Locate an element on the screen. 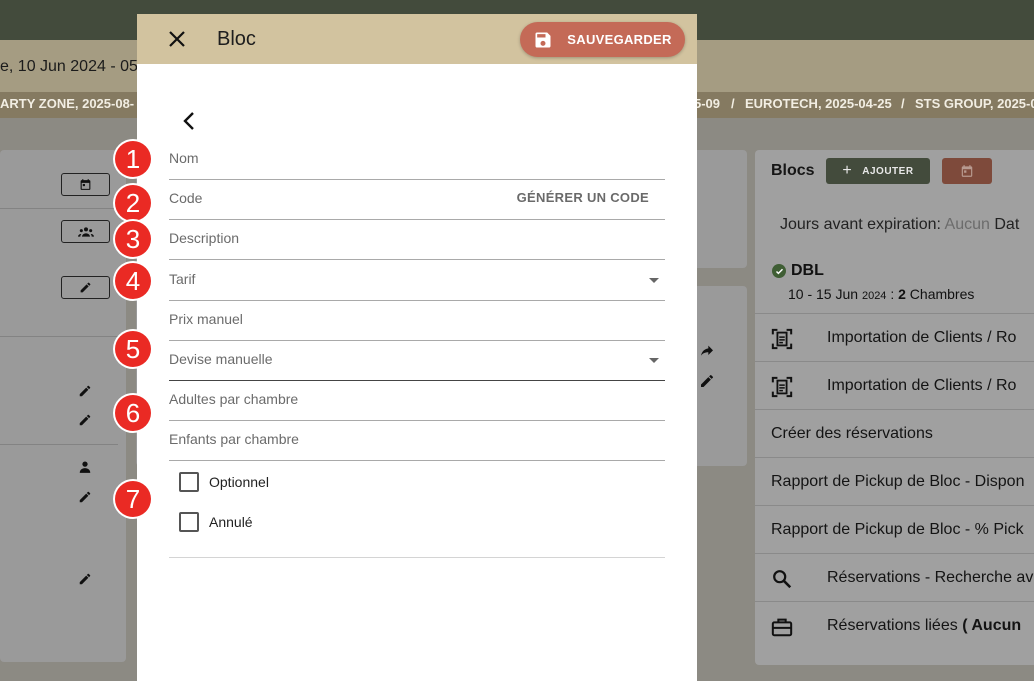 This screenshot has width=1034, height=681. briefcase-icon is located at coordinates (782, 627).